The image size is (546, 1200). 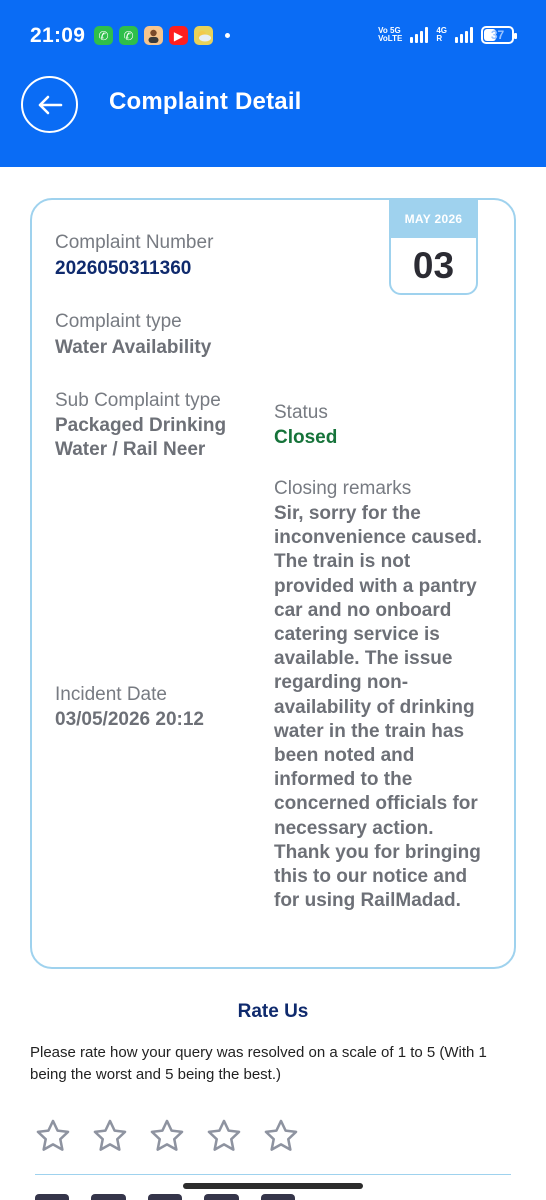 I want to click on avatar-icon, so click(x=153, y=35).